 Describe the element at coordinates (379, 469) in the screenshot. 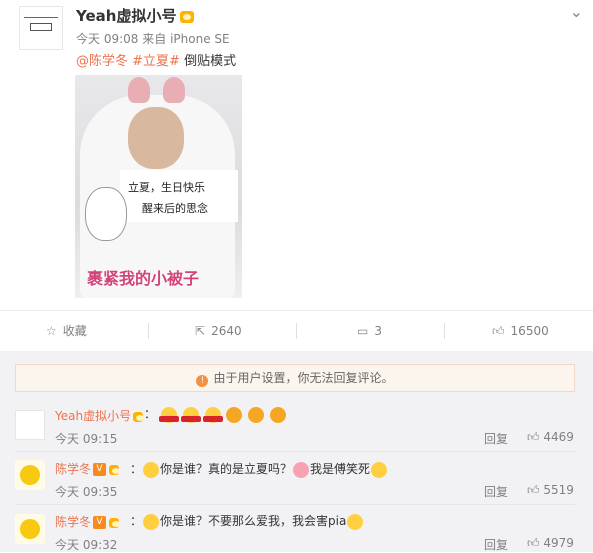

I see `smirk-emoji-icon` at that location.